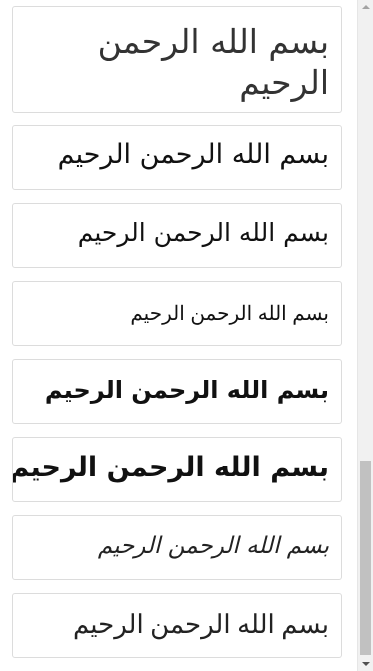 This screenshot has height=671, width=373. Describe the element at coordinates (365, 7) in the screenshot. I see `scroll-up-arrow-icon` at that location.